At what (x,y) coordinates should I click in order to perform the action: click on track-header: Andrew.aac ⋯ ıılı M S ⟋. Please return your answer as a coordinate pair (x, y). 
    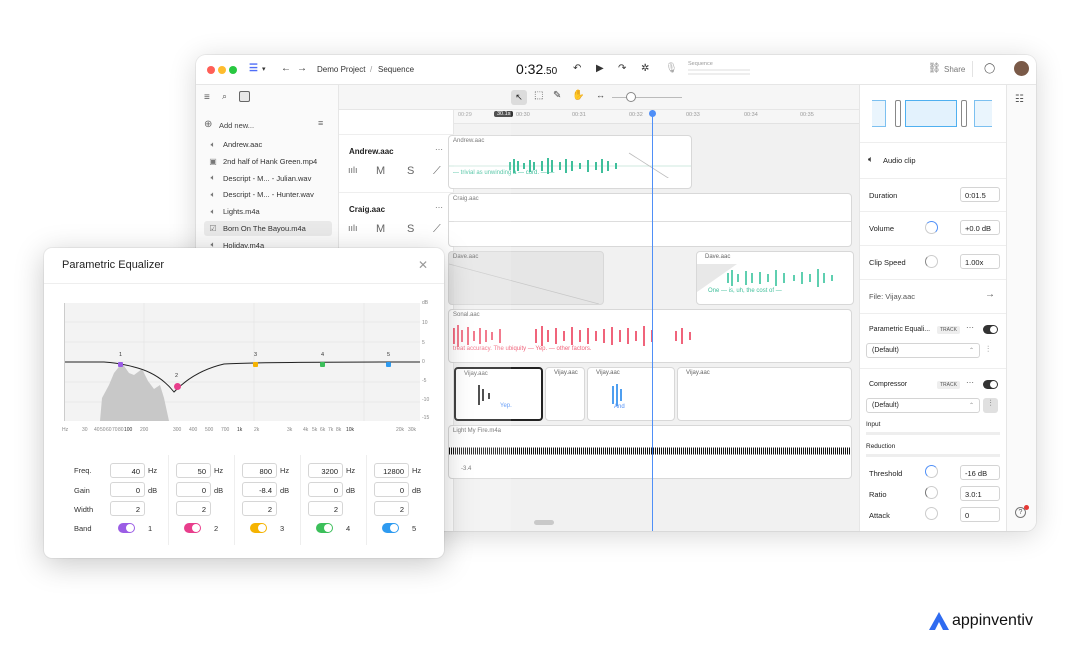
    Looking at the image, I should click on (396, 162).